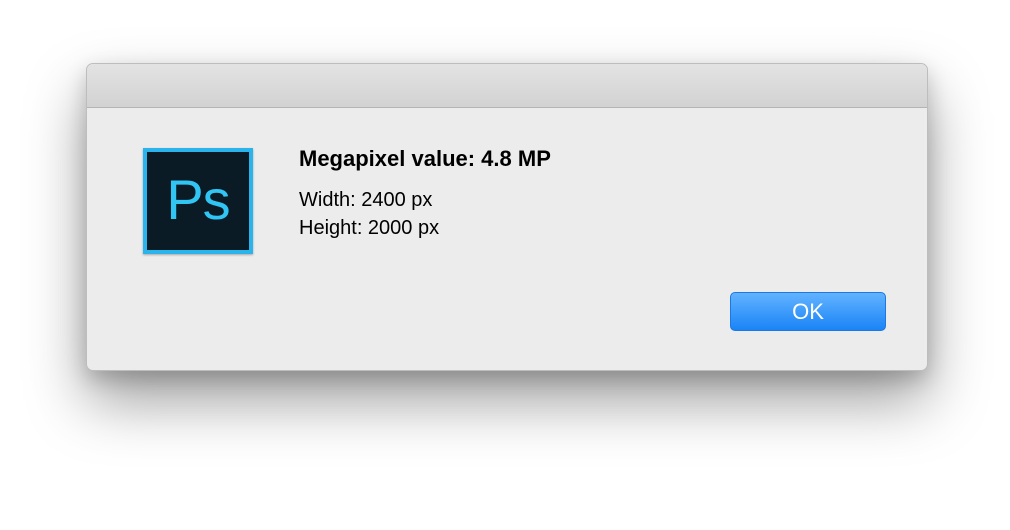 This screenshot has width=1010, height=530. I want to click on photoshop-app-icon: Ps, so click(198, 201).